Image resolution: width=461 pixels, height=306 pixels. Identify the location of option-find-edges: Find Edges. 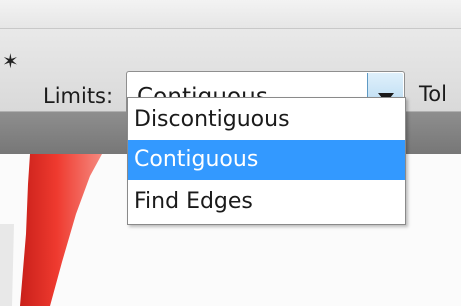
(266, 202).